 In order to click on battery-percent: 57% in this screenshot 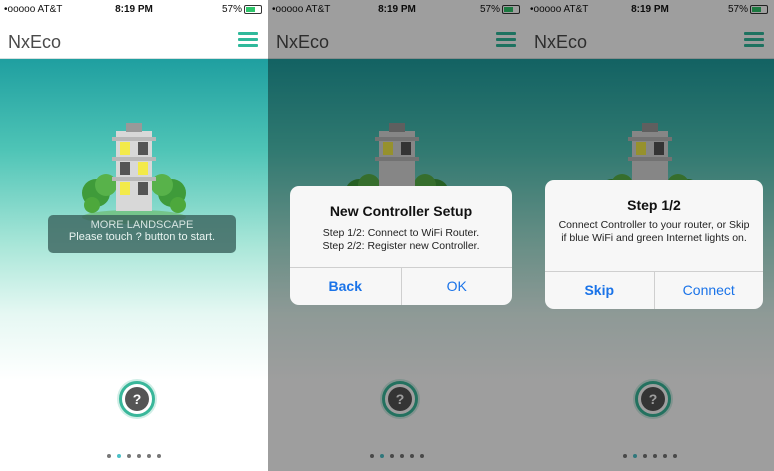, I will do `click(231, 9)`.